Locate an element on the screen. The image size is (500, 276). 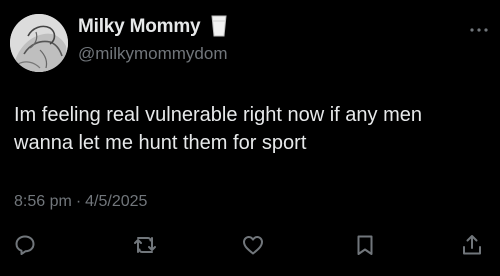
reply-button is located at coordinates (25, 245).